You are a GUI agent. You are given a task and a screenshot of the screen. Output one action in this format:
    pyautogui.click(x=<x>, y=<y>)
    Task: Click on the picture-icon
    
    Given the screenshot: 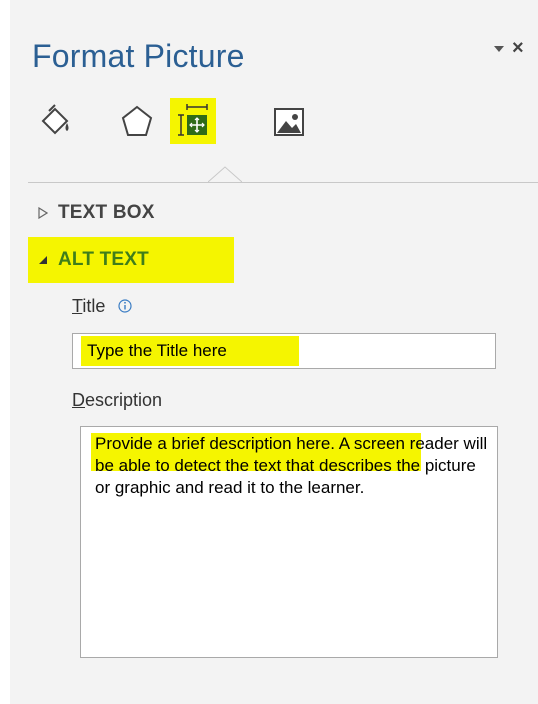 What is the action you would take?
    pyautogui.click(x=289, y=122)
    